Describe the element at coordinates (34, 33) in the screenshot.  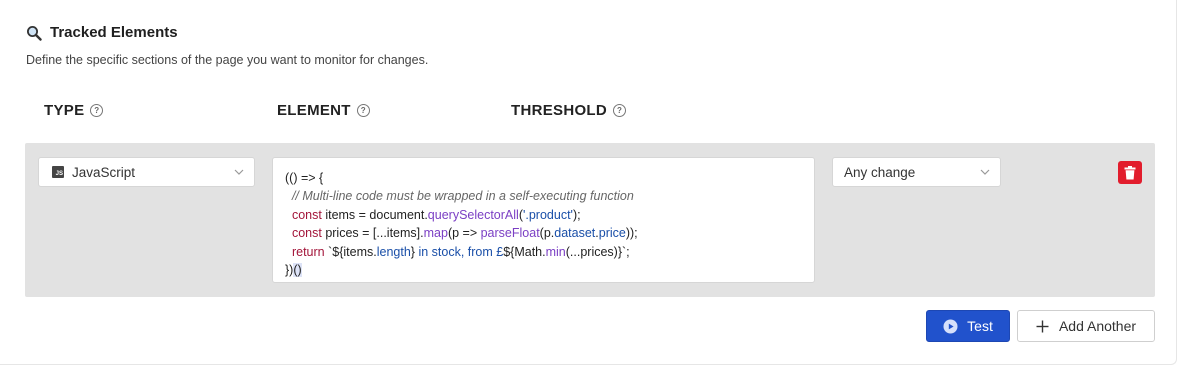
I see `magnifier-icon` at that location.